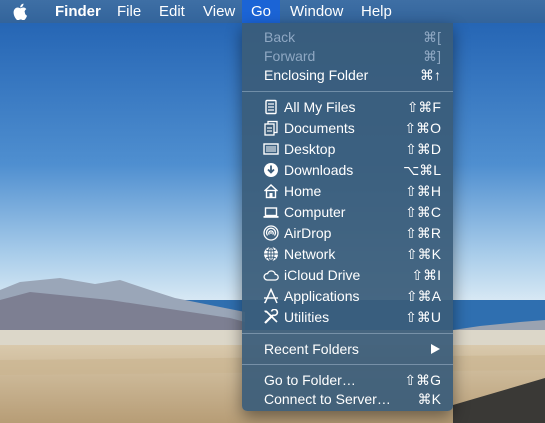  I want to click on menu-item-enclosing-folder: Enclosing Folder ⌘↑, so click(347, 75).